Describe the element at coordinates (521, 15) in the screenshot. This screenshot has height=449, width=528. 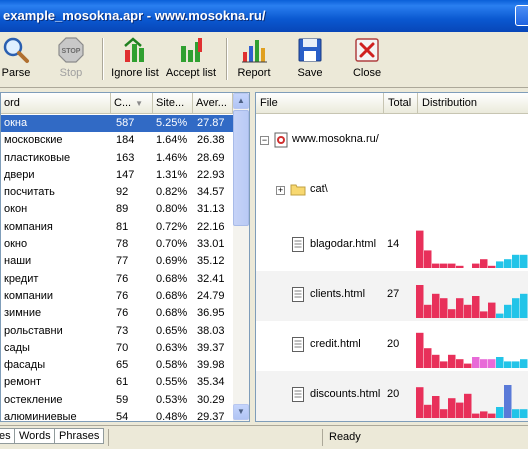
I see `minimize-button` at that location.